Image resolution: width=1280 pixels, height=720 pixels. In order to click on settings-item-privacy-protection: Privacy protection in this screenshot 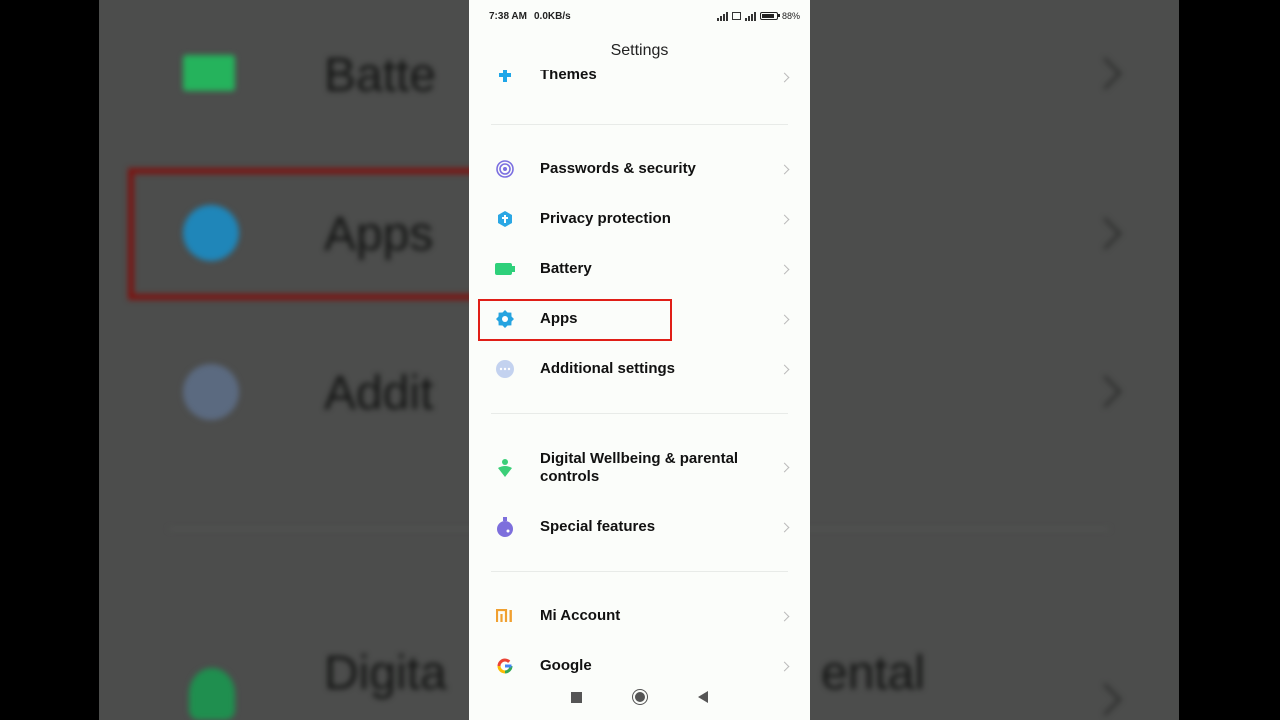, I will do `click(639, 219)`.